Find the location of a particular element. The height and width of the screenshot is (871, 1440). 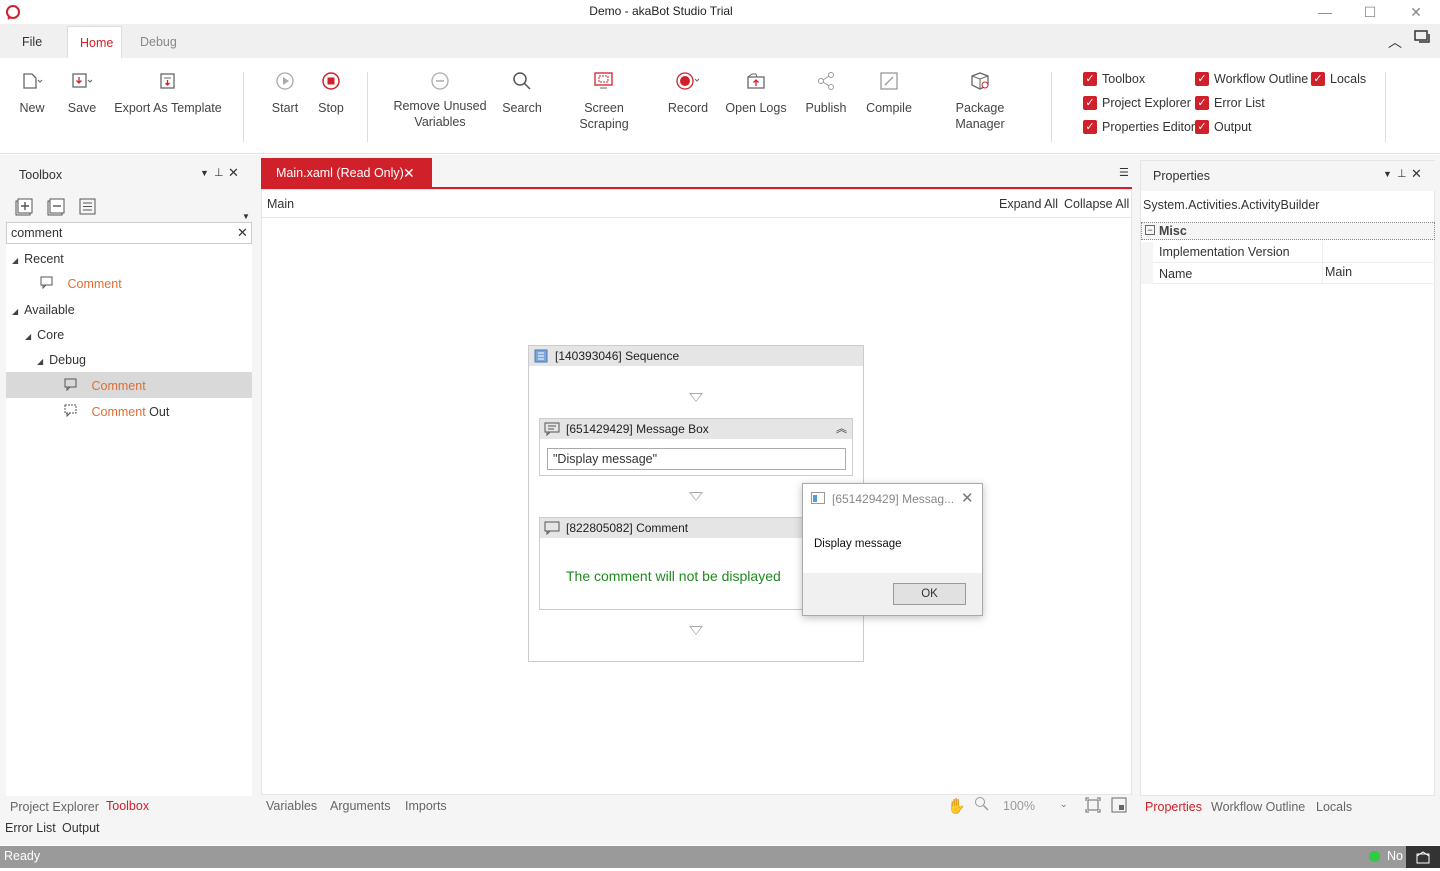

tab-file: File is located at coordinates (32, 42).